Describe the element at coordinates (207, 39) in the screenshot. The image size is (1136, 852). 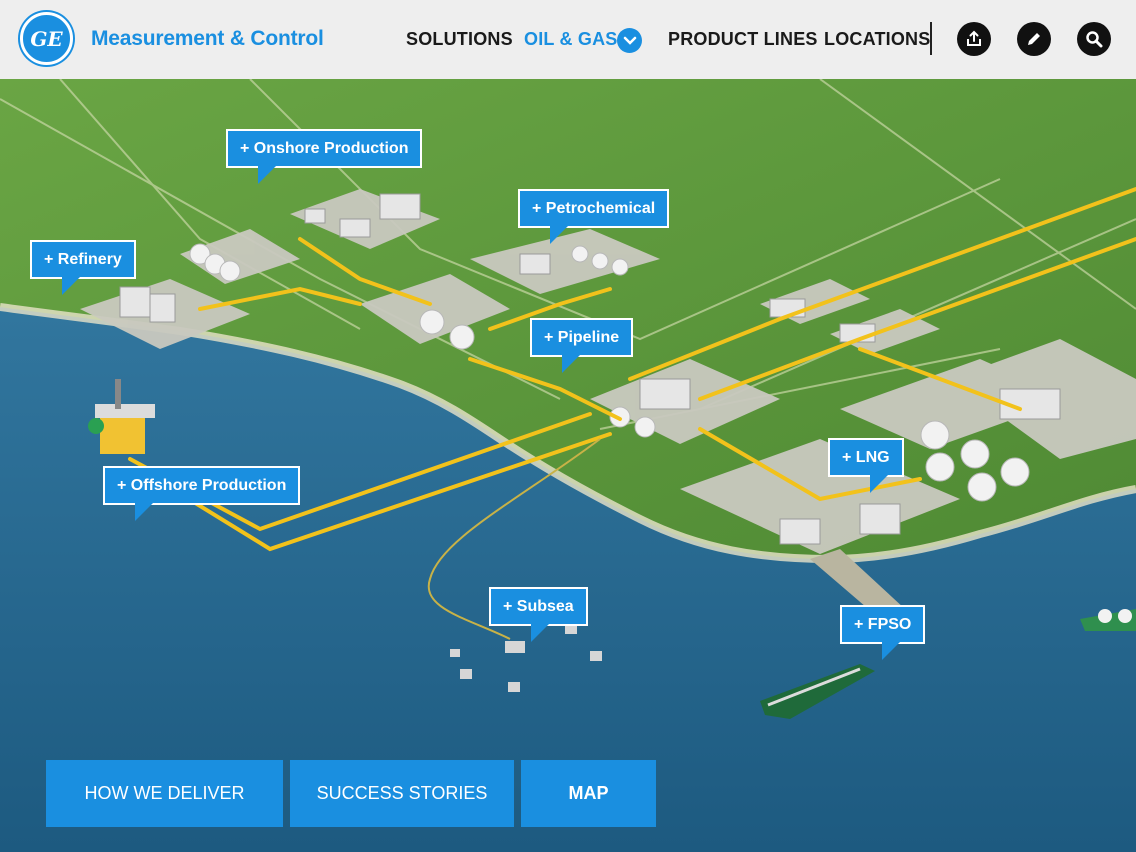
I see `brand-title: Measurement & Control` at that location.